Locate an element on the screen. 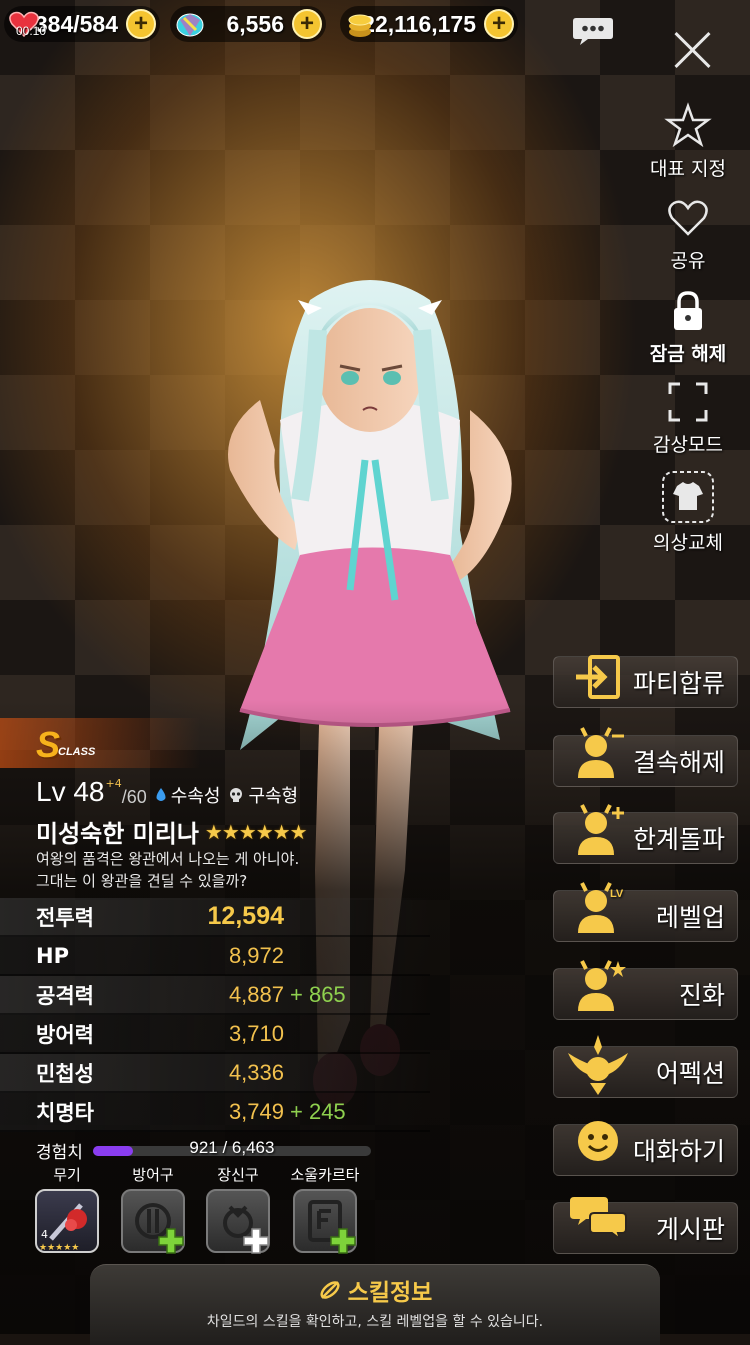 The width and height of the screenshot is (750, 1345). shirt-icon is located at coordinates (688, 497).